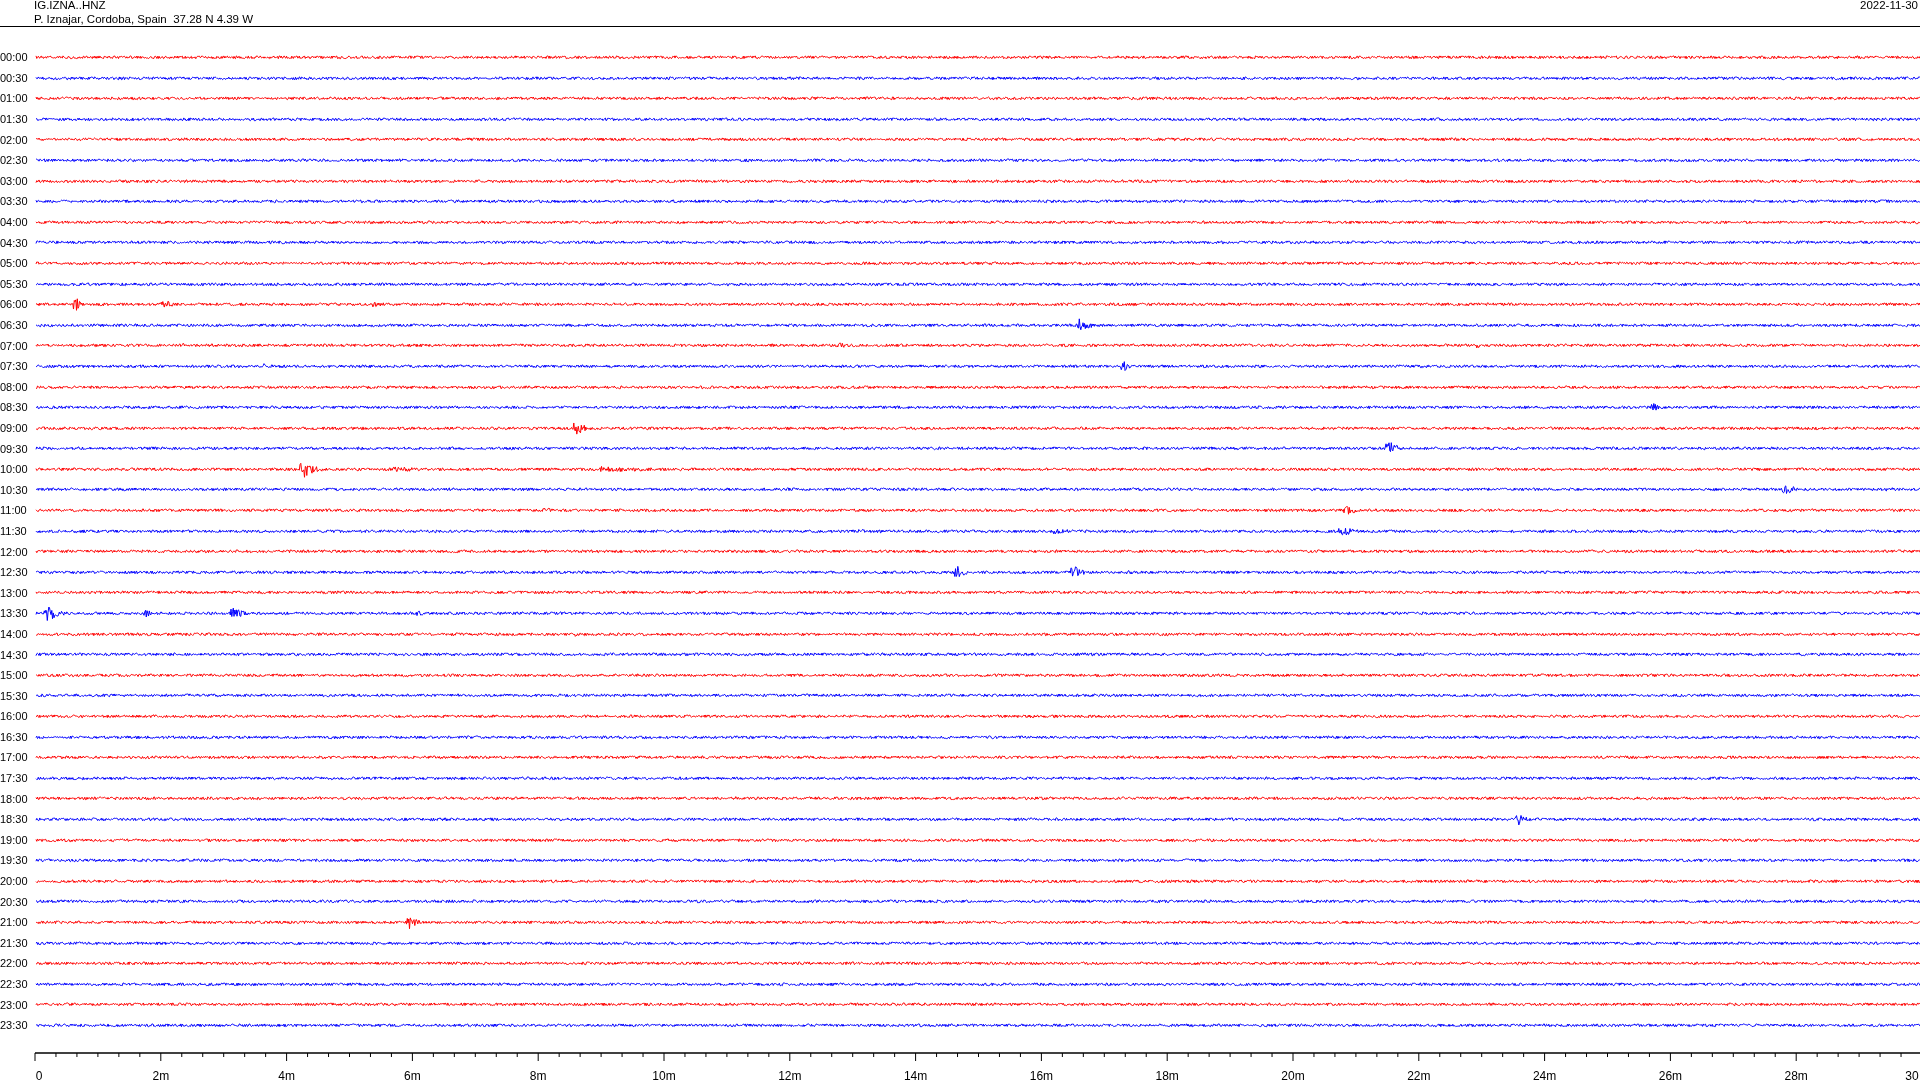  Describe the element at coordinates (14, 1025) in the screenshot. I see `time-label: 23:30` at that location.